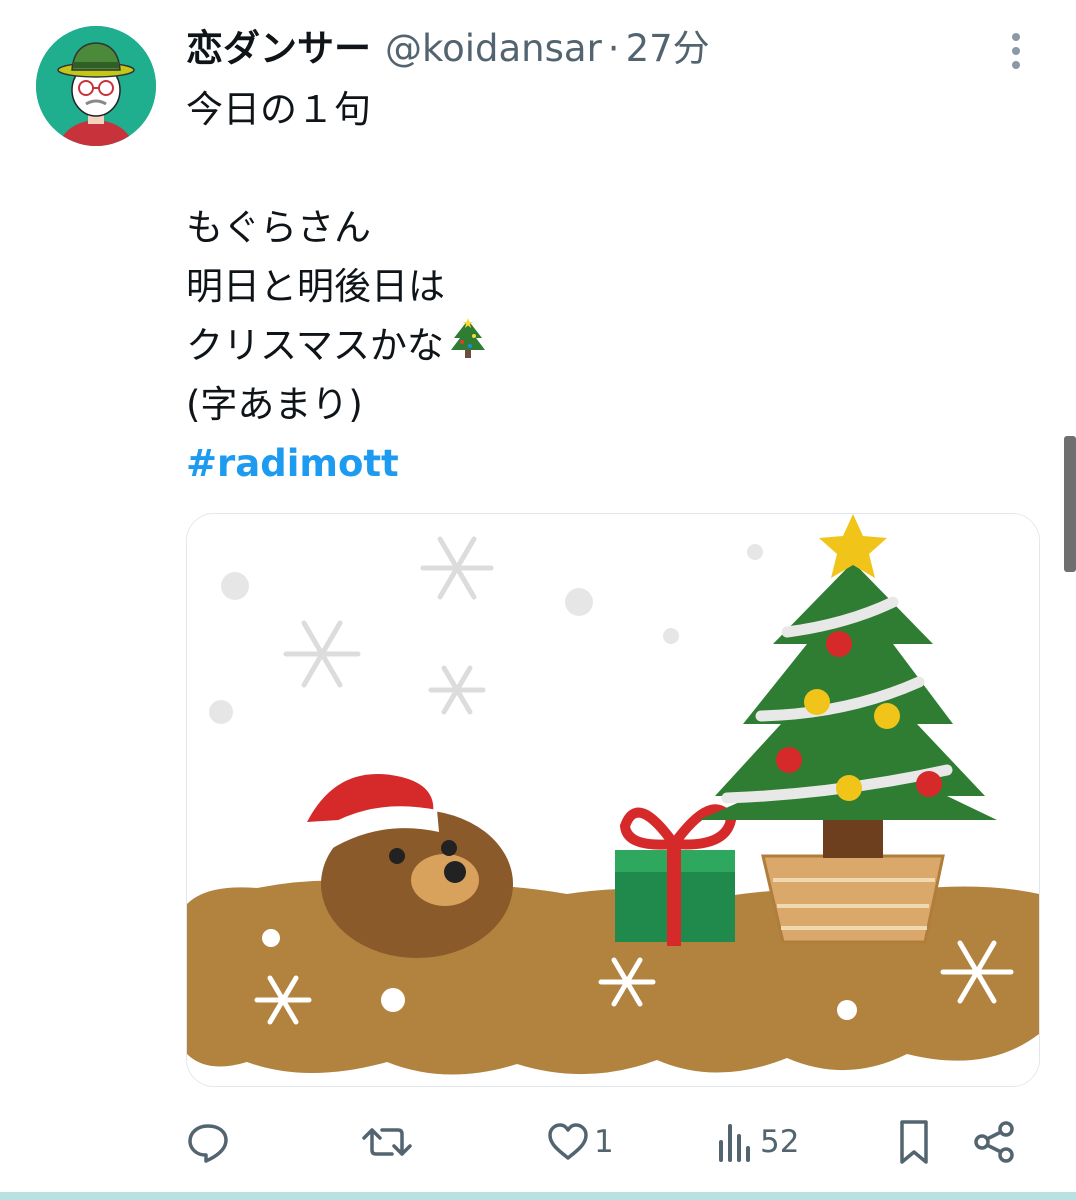 The image size is (1076, 1200). What do you see at coordinates (315, 345) in the screenshot?
I see `tweet-line-text: クリスマスかな` at bounding box center [315, 345].